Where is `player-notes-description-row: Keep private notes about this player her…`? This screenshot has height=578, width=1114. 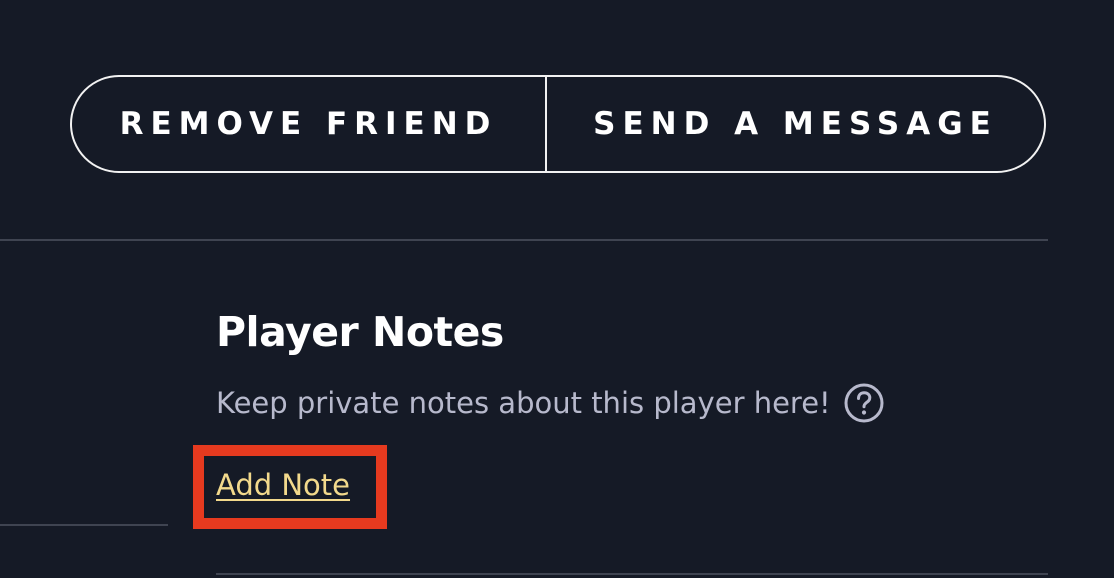 player-notes-description-row: Keep private notes about this player her… is located at coordinates (550, 403).